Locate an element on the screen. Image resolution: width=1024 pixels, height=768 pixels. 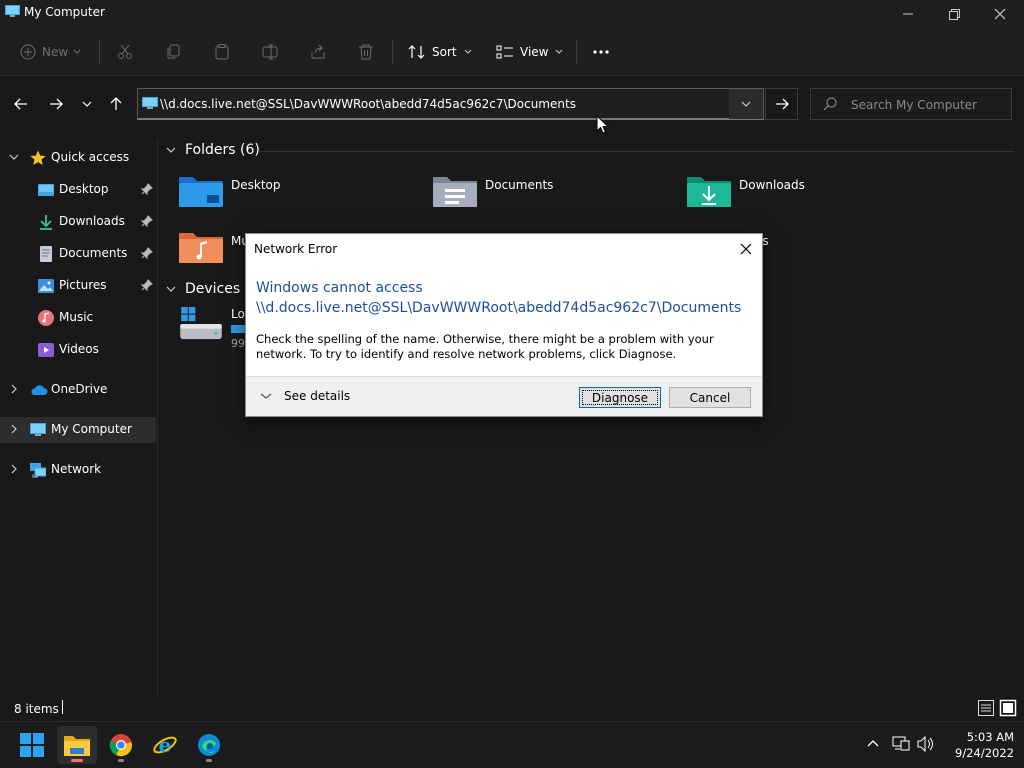
share-button is located at coordinates (318, 52).